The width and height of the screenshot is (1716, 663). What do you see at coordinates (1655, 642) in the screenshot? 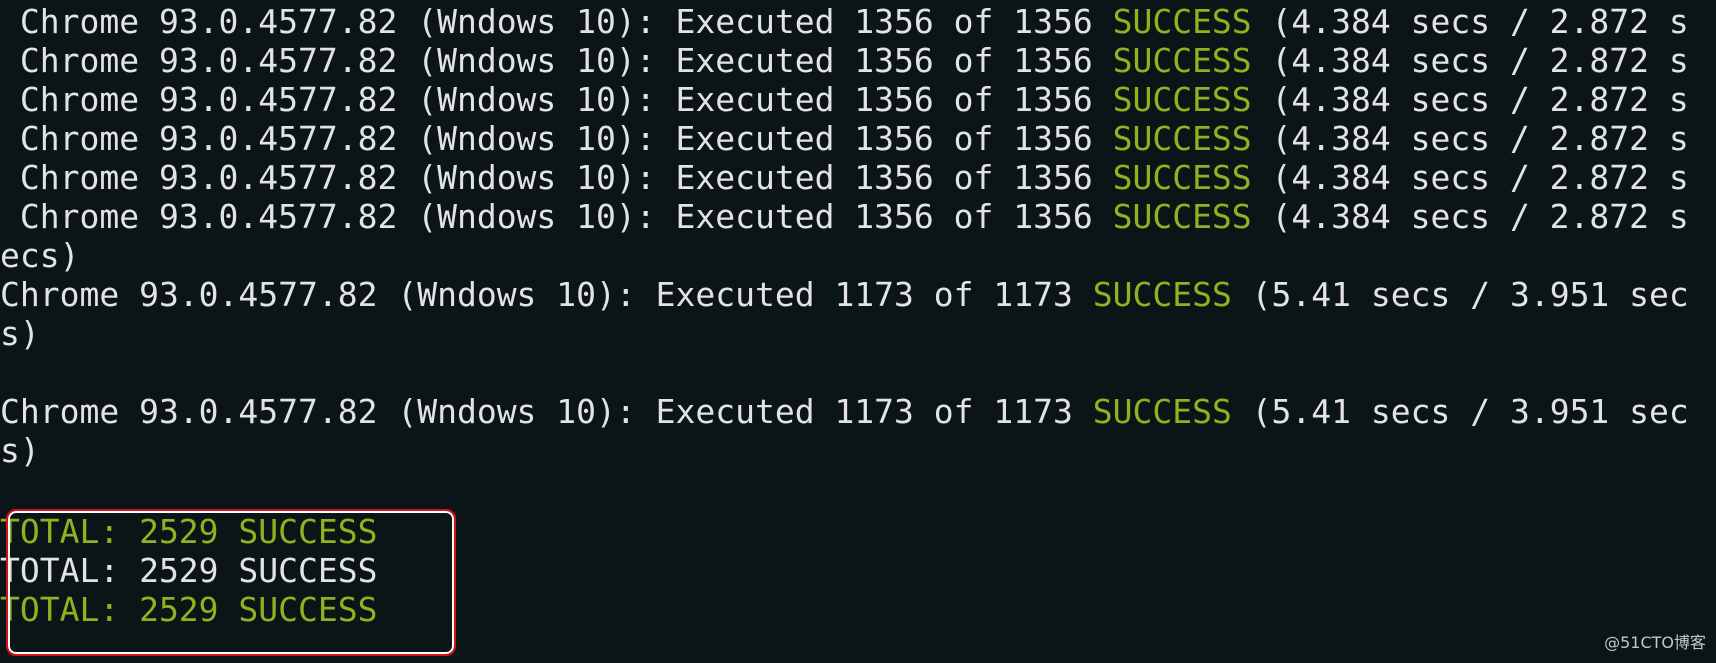
I see `watermark: @51CTO博客` at bounding box center [1655, 642].